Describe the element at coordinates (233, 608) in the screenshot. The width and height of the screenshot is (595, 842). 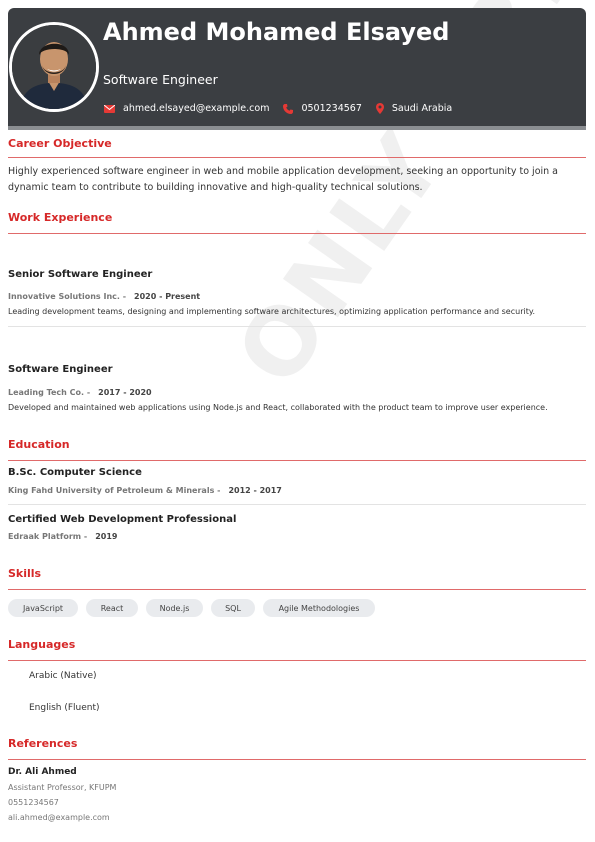
I see `skill-chip: SQL` at that location.